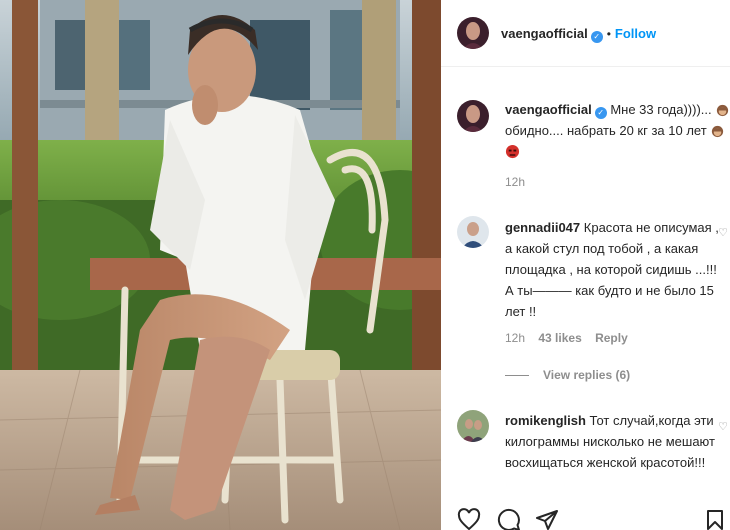  Describe the element at coordinates (509, 519) in the screenshot. I see `comment-icon` at that location.